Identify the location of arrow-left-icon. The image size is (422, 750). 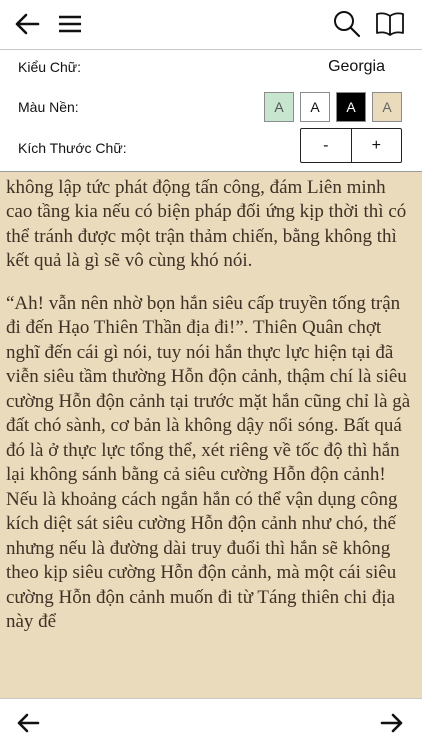
(27, 24).